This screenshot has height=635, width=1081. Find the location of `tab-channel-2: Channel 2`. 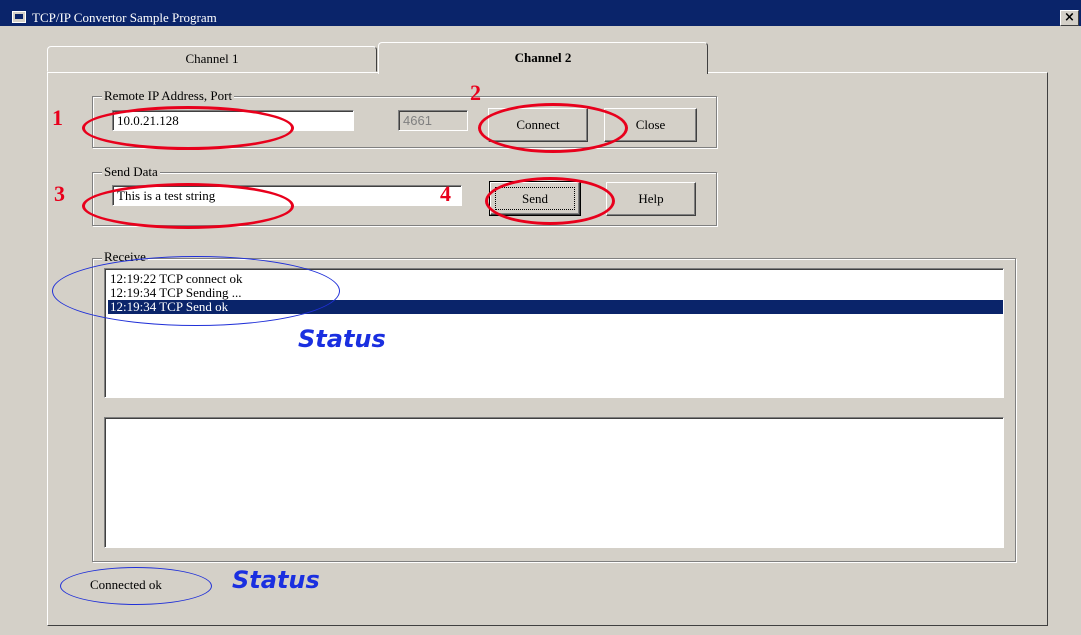

tab-channel-2: Channel 2 is located at coordinates (543, 58).